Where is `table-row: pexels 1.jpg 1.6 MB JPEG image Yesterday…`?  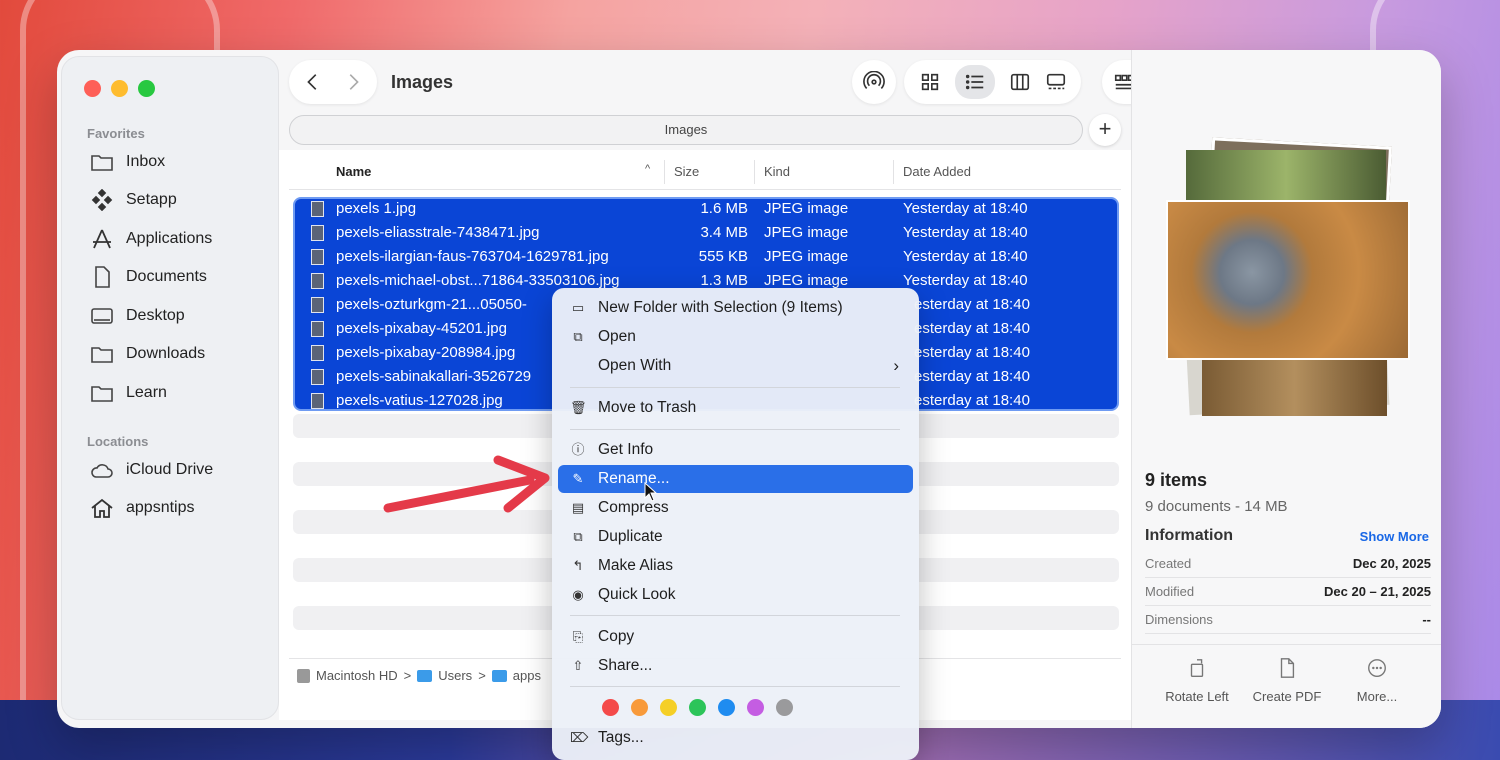
table-row: pexels 1.jpg 1.6 MB JPEG image Yesterday… is located at coordinates (706, 209).